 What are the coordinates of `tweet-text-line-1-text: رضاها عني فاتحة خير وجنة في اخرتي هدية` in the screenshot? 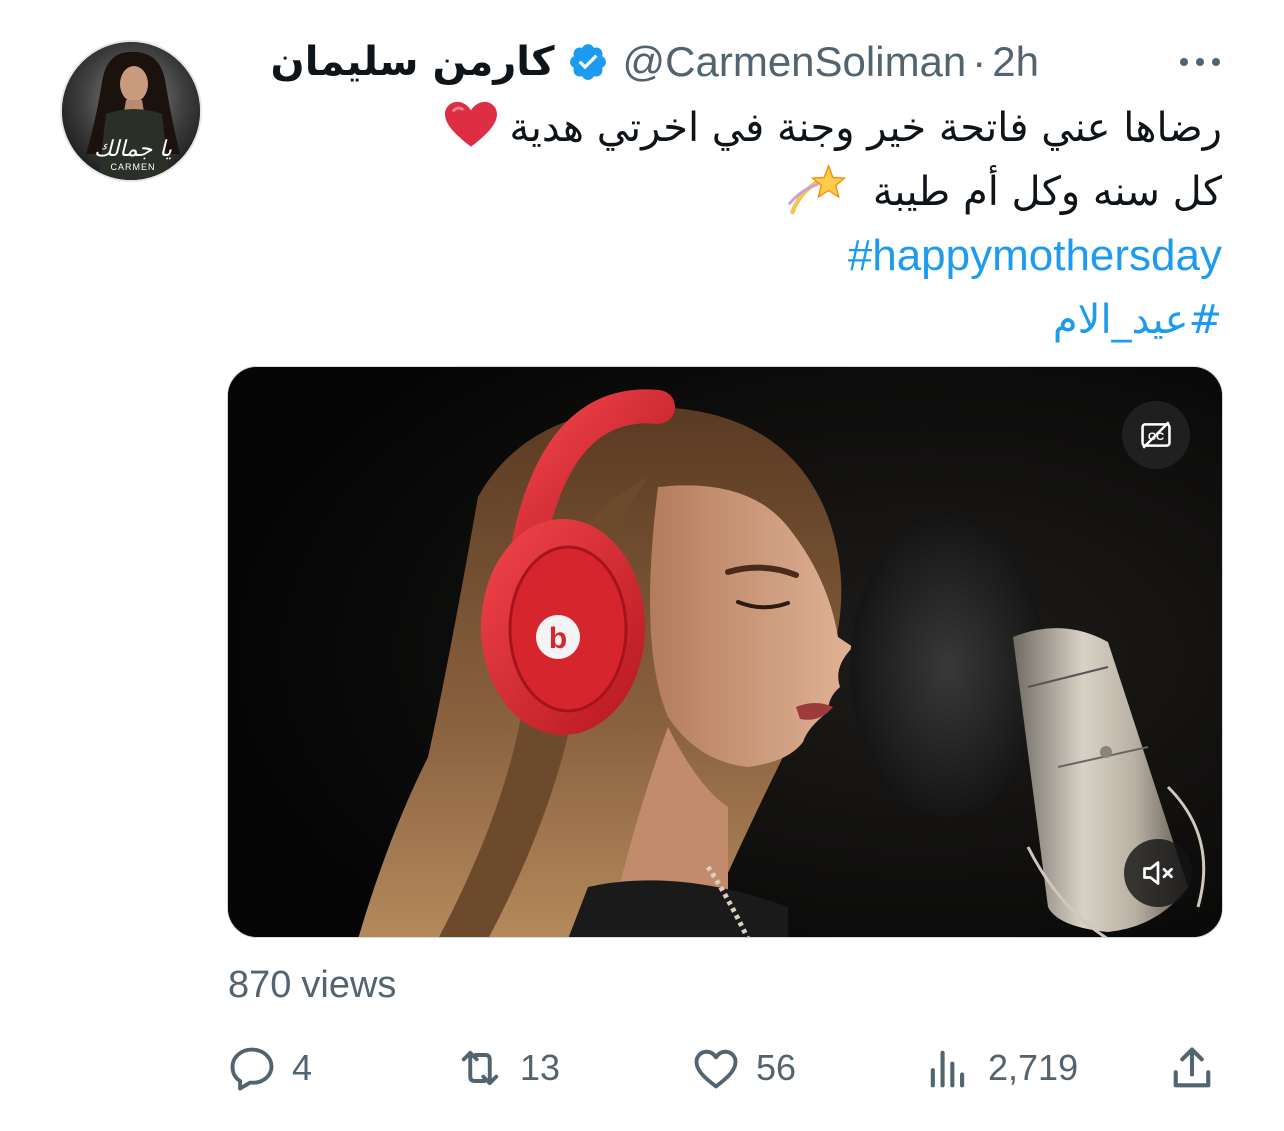 It's located at (865, 128).